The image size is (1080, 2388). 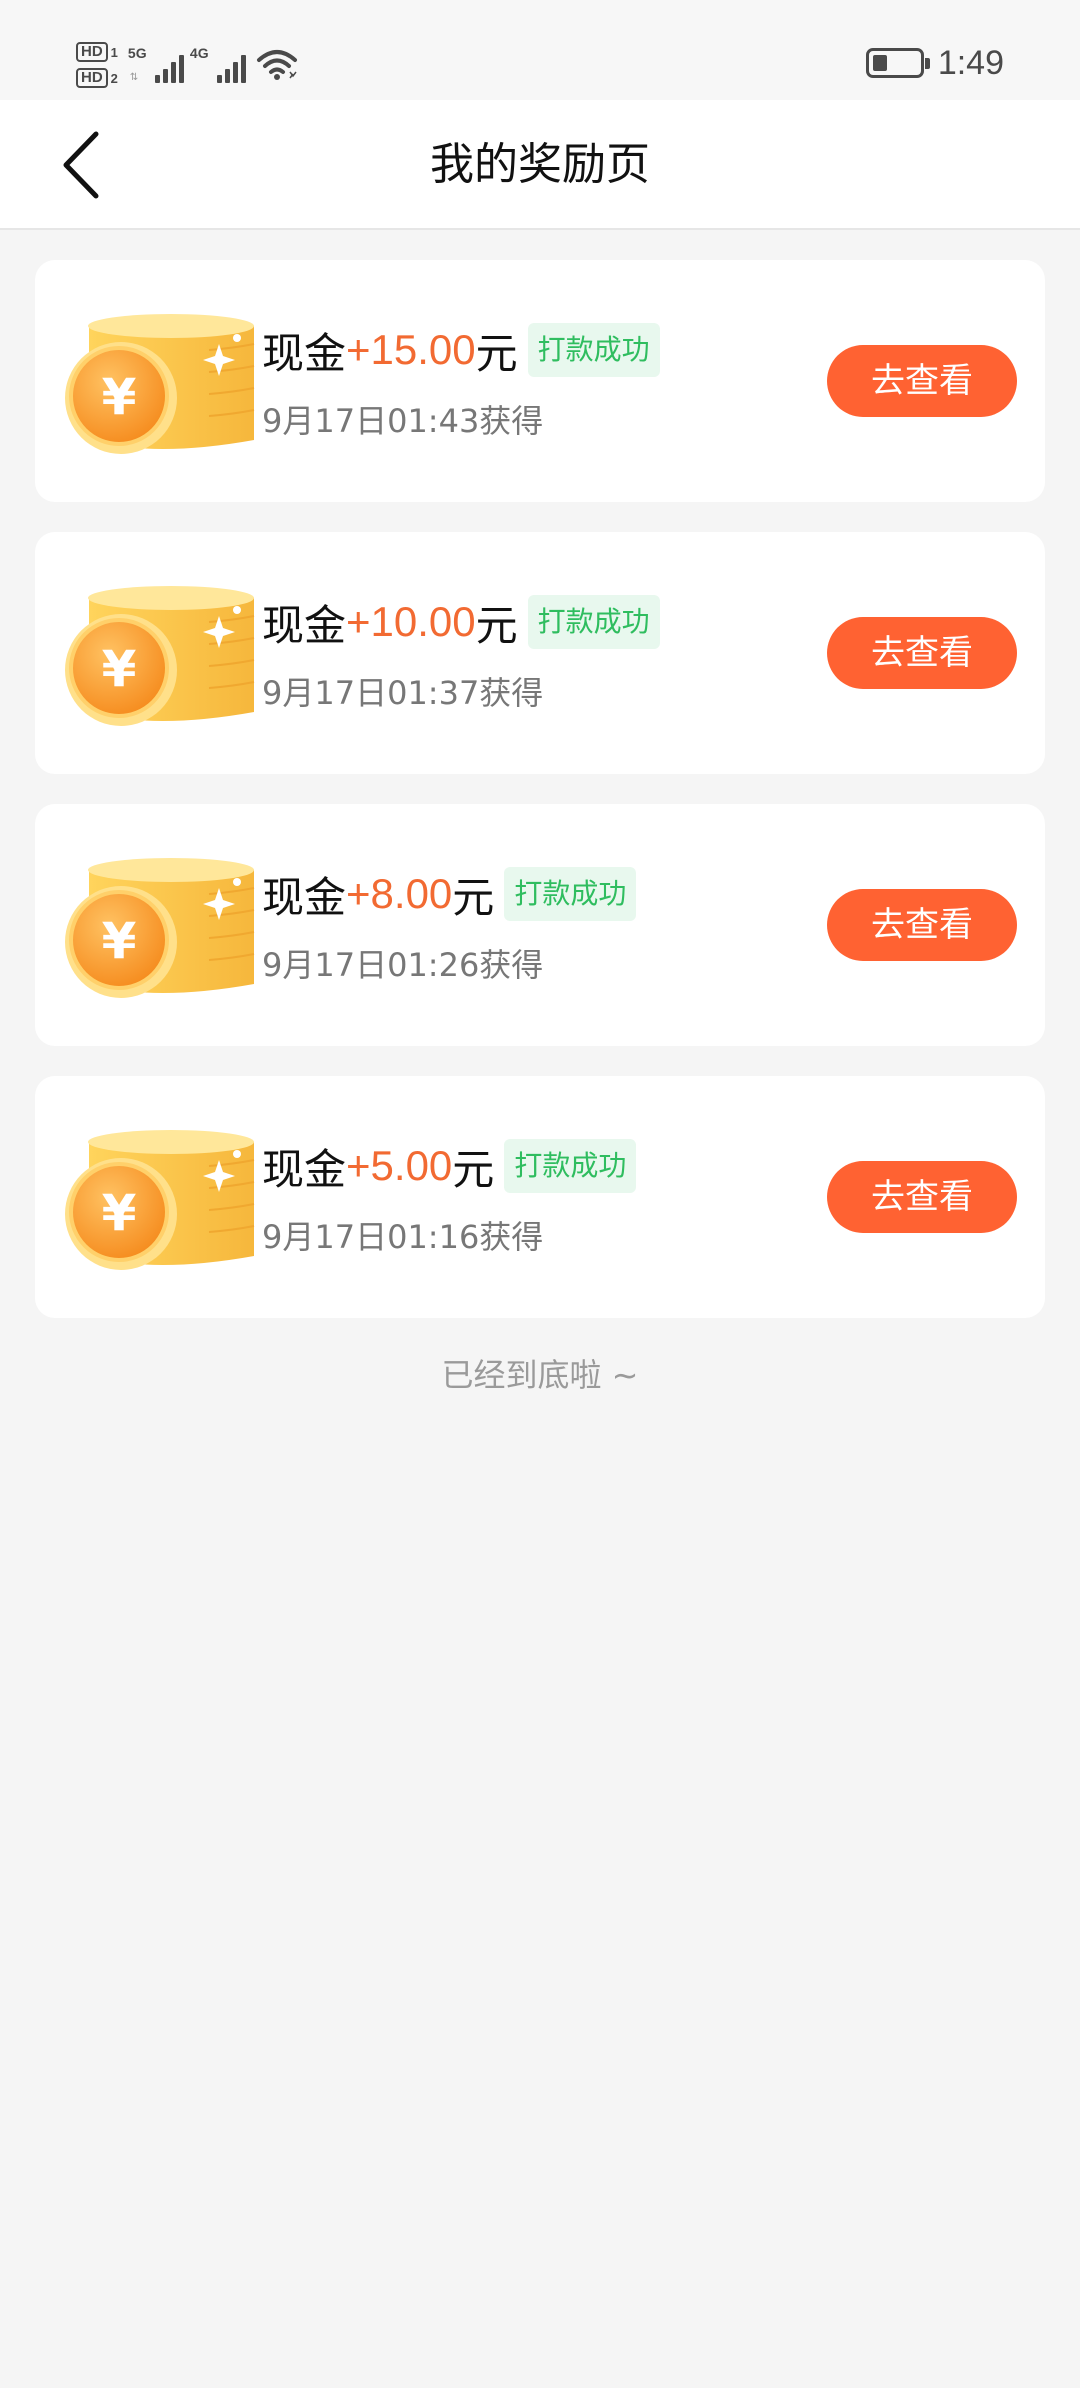 I want to click on nav-bar: 我的奖励页, so click(x=540, y=165).